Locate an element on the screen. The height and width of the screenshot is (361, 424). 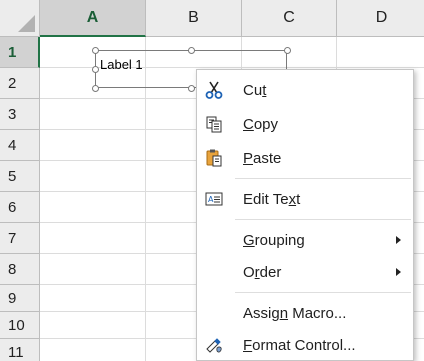
select-all-corner is located at coordinates (20, 18).